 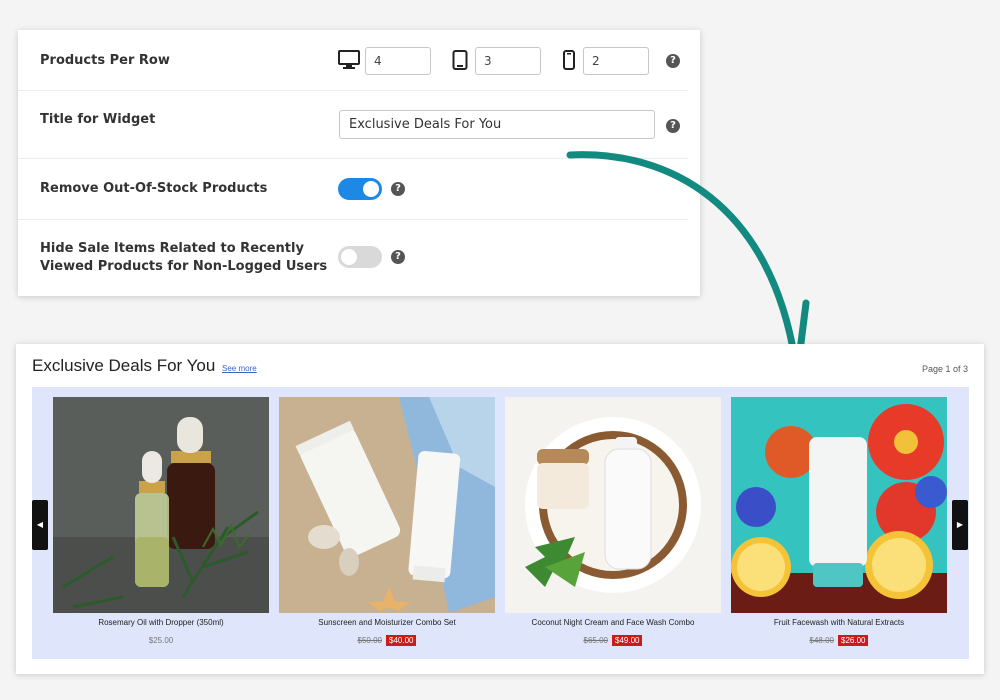 I want to click on product-image-sunscreen, so click(x=387, y=505).